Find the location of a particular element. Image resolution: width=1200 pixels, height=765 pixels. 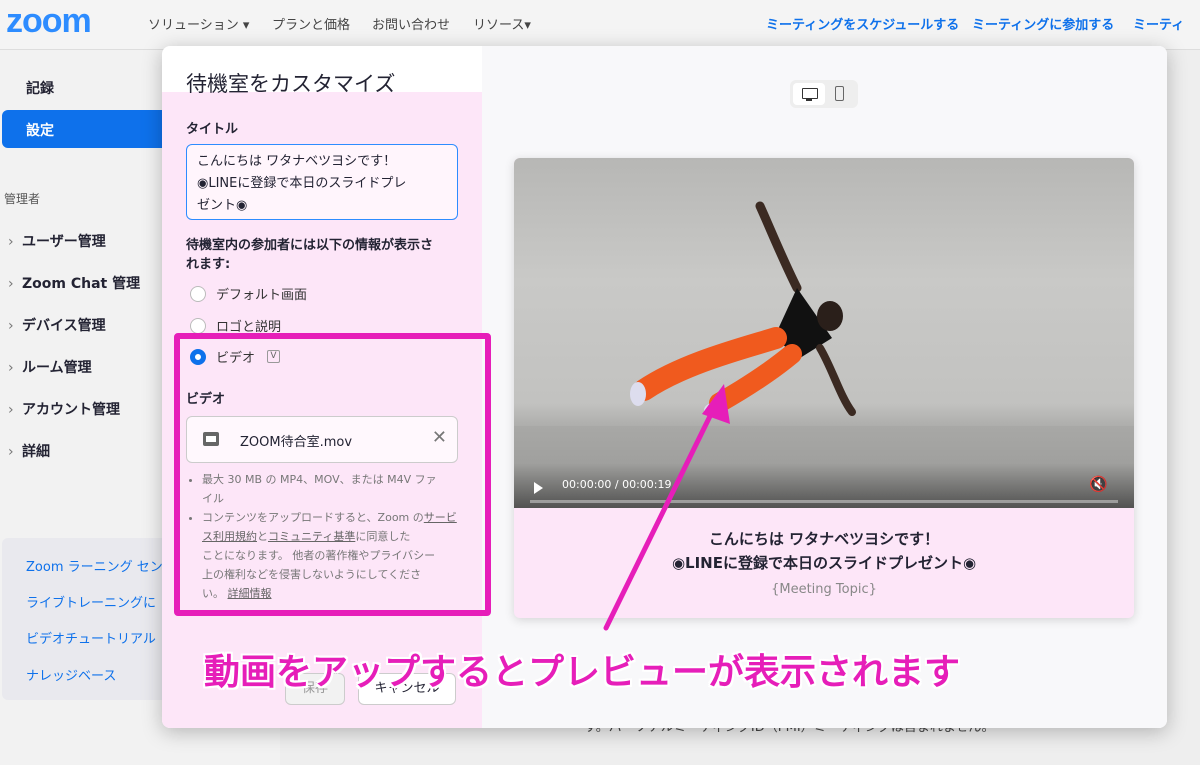

learning-center-link: Zoom ラーニング セン is located at coordinates (94, 565).